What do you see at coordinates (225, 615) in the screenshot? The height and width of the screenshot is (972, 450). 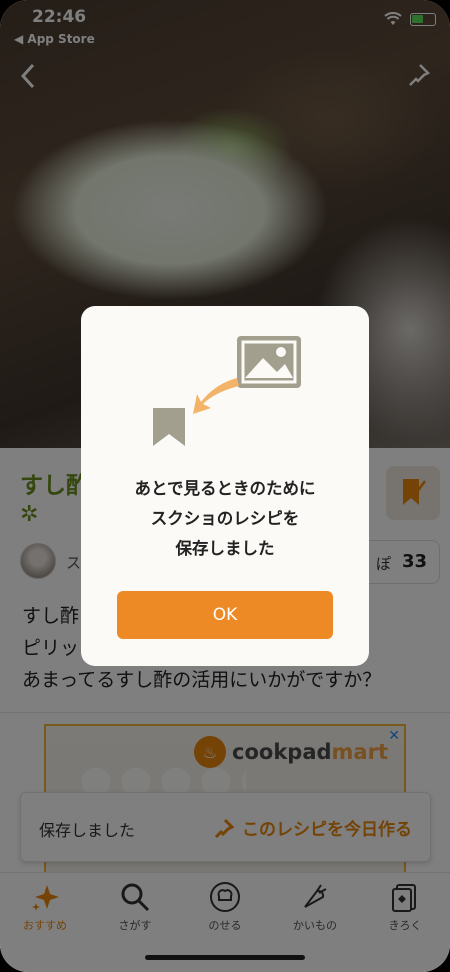 I see `ok-button: OK` at bounding box center [225, 615].